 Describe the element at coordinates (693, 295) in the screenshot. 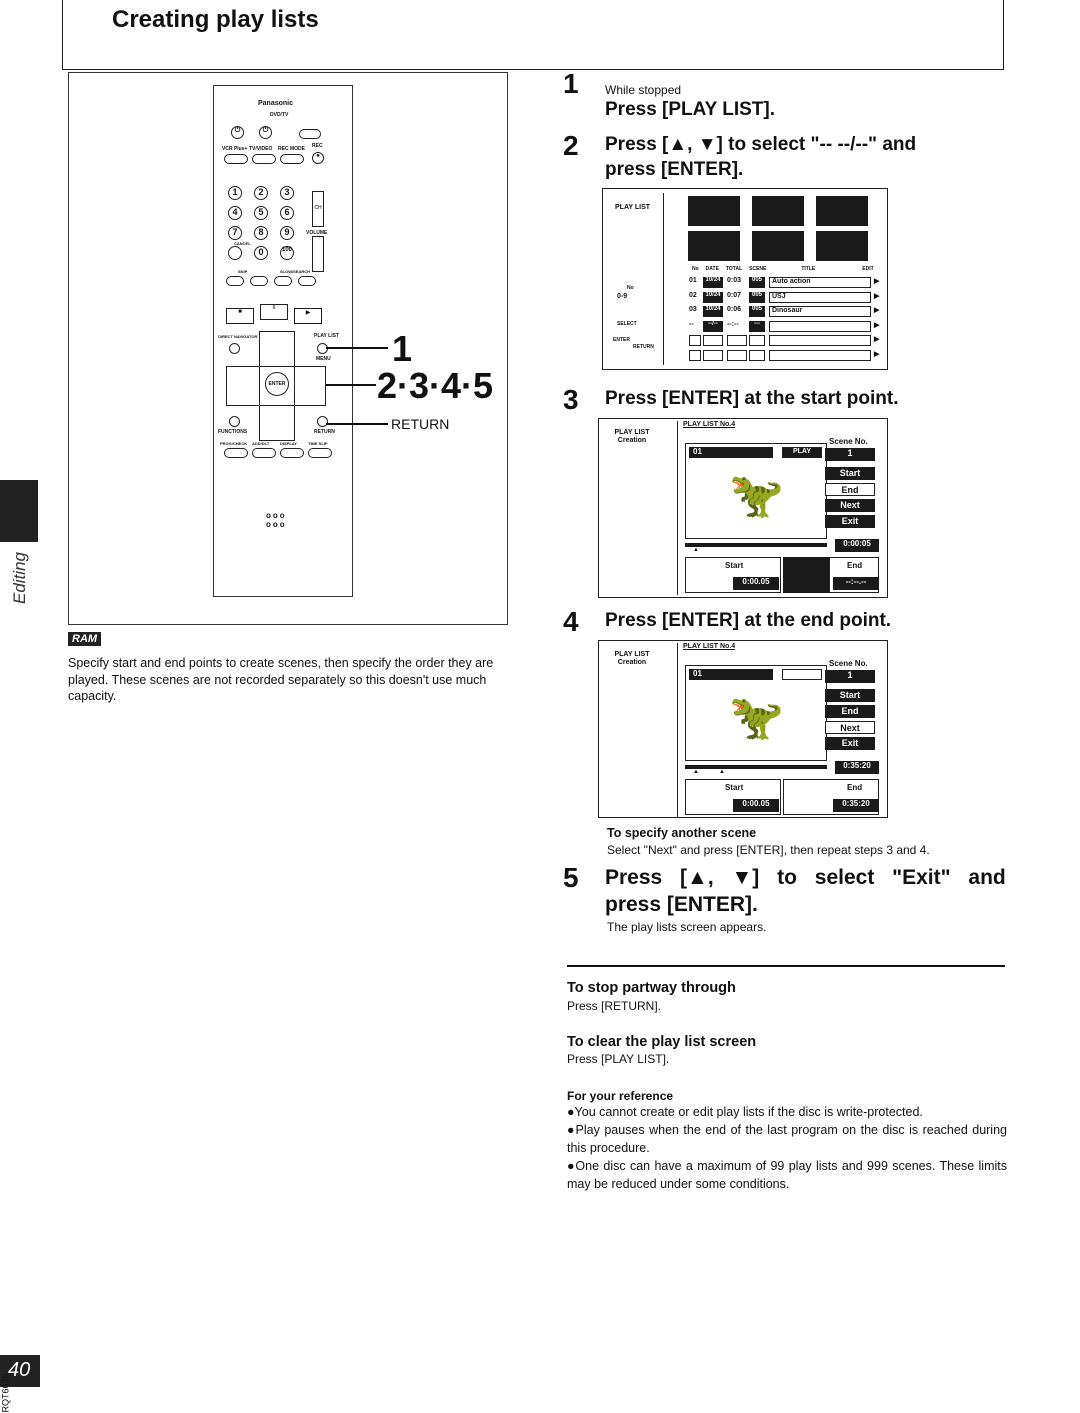

I see `row-no: 02` at that location.